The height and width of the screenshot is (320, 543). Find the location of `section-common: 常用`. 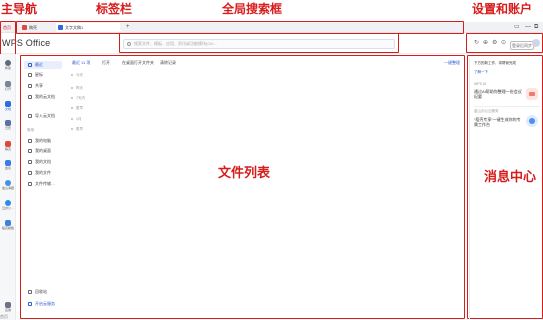

section-common: 常用 is located at coordinates (30, 130).